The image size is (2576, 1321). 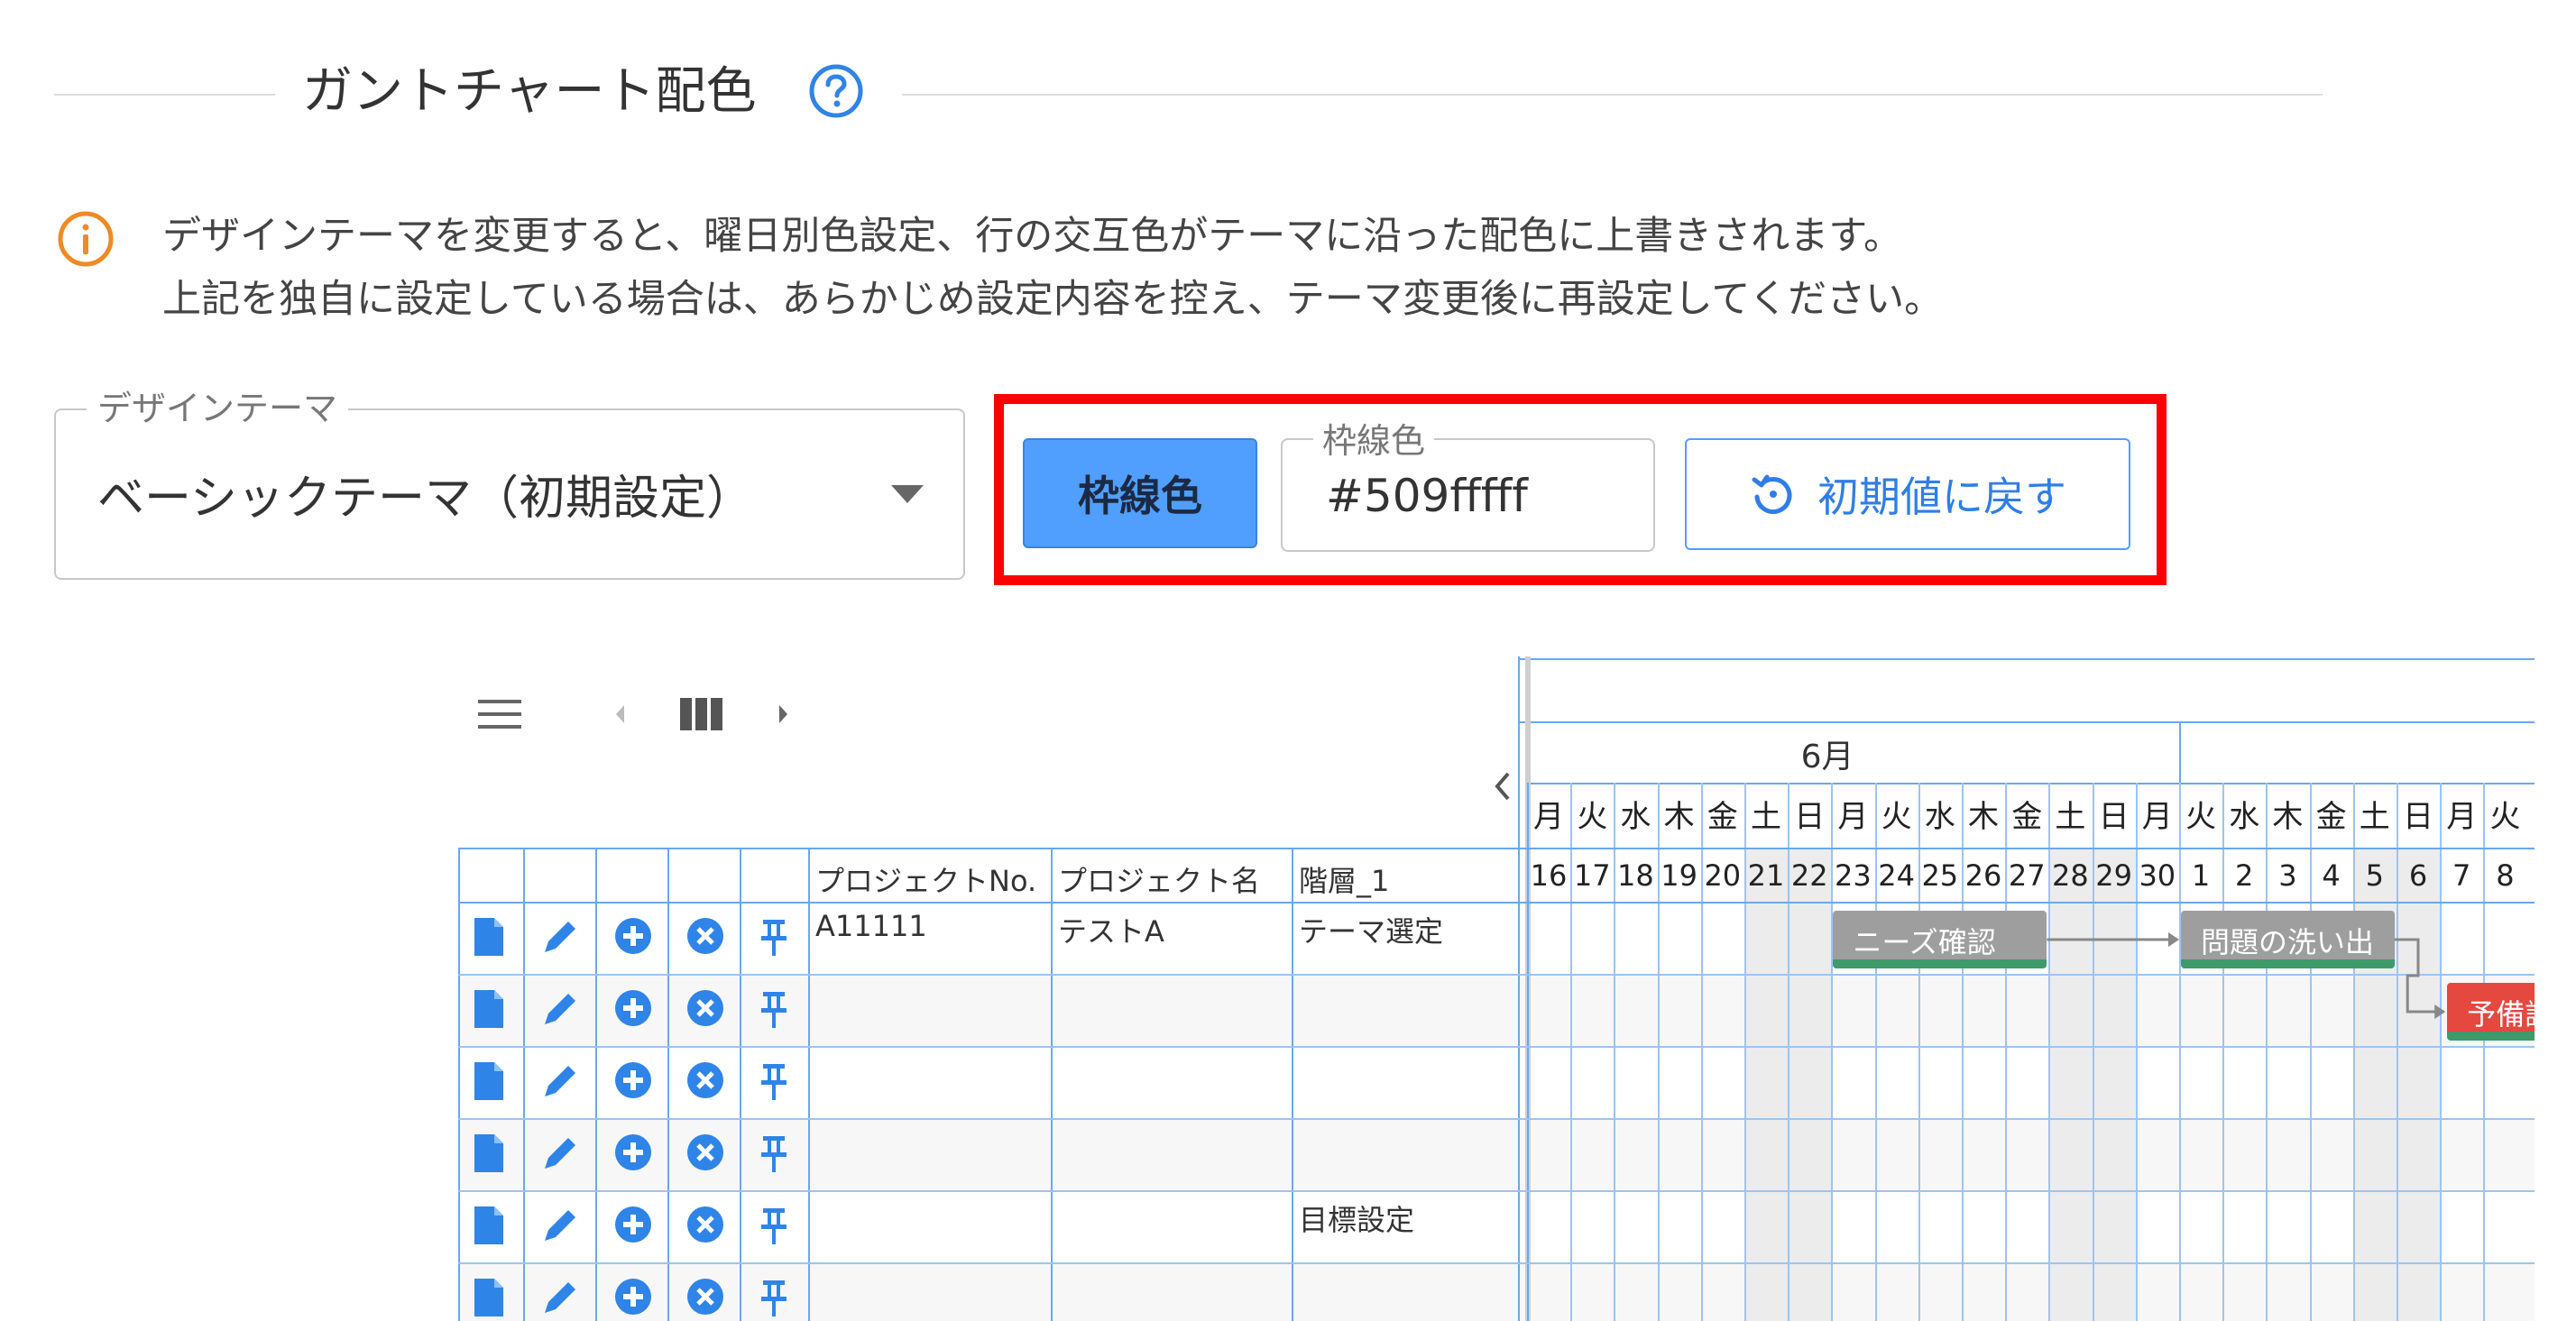 I want to click on design-theme-value: ベーシックテーマ（初期設定）, so click(x=425, y=493).